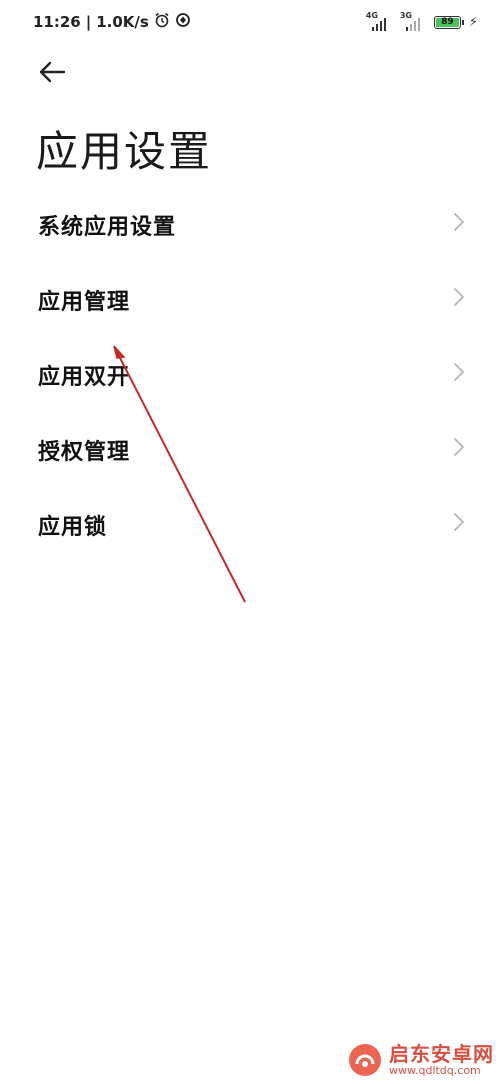  Describe the element at coordinates (250, 21) in the screenshot. I see `status-bar: 11:26 | 1.0K/s 4G 3G 89 ⚡` at that location.